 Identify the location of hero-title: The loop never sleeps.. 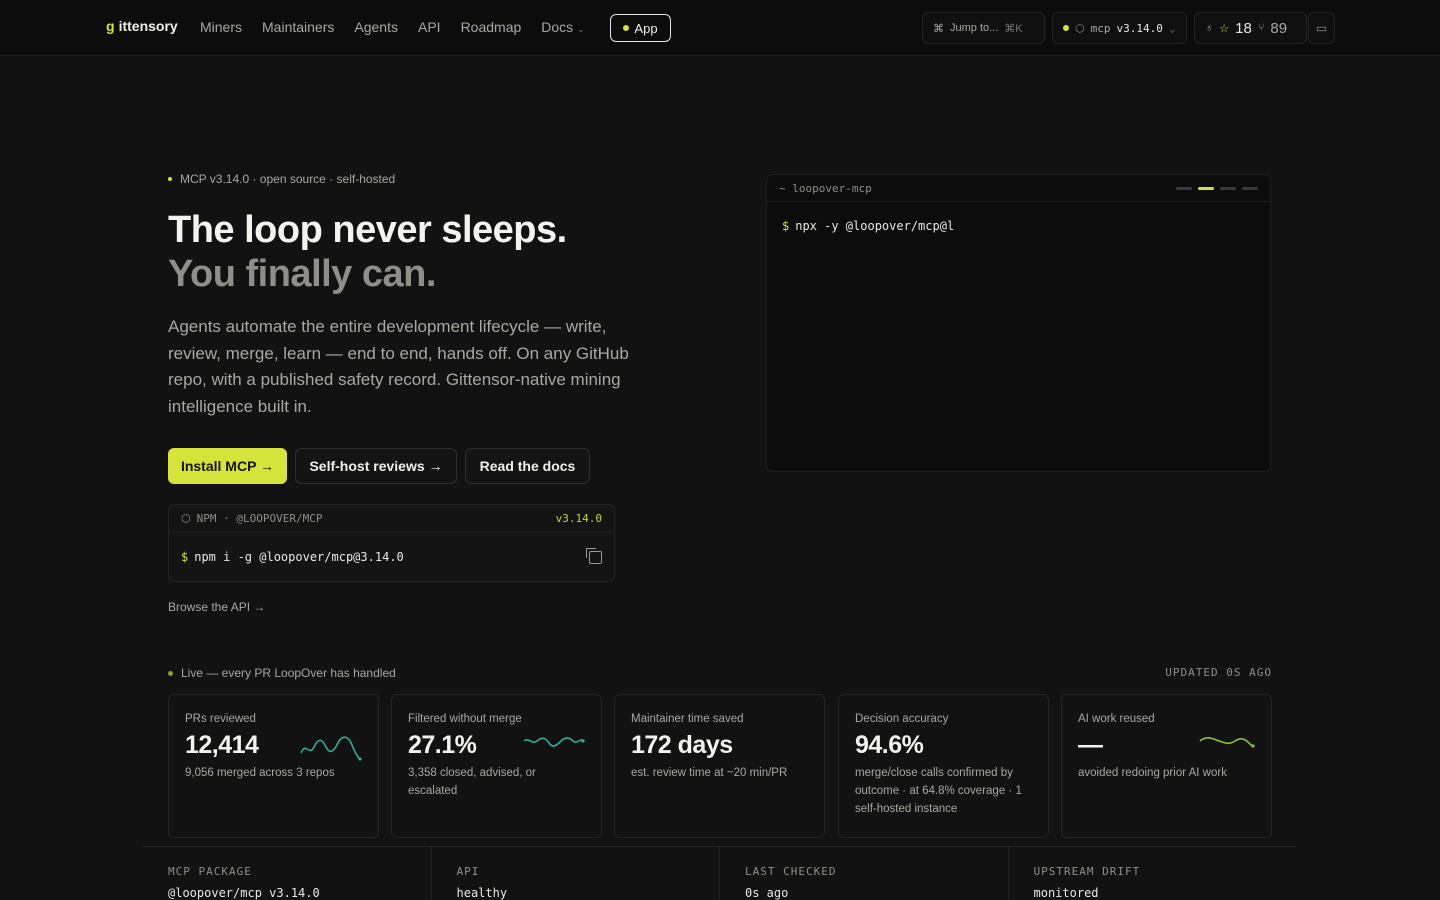
(367, 230).